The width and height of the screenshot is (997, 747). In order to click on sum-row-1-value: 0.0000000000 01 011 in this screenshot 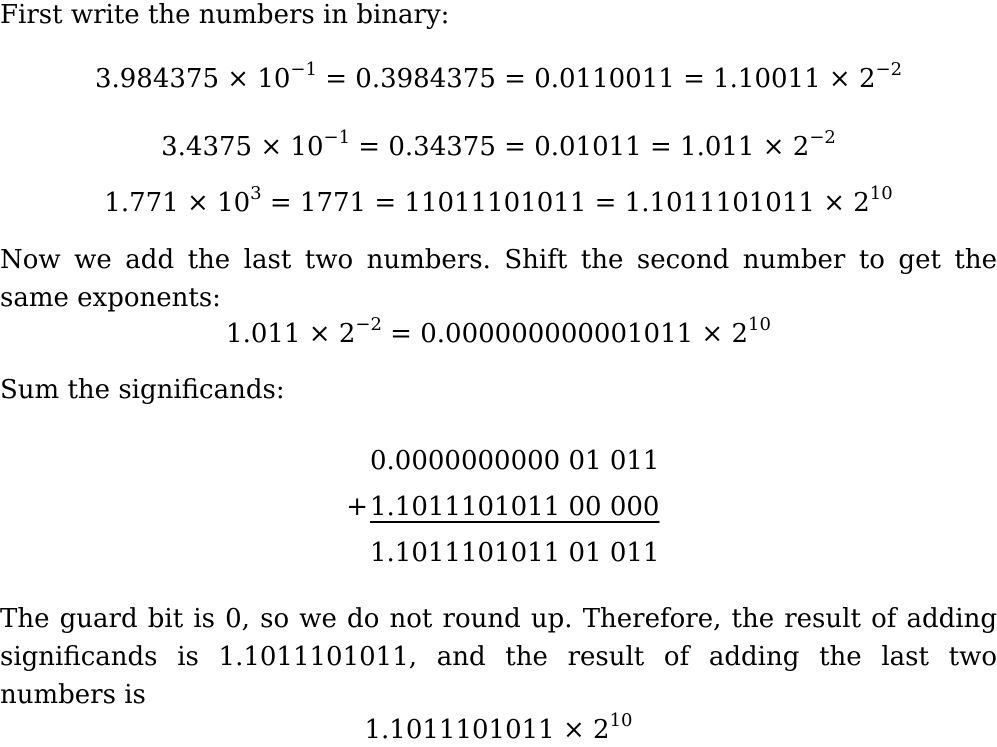, I will do `click(515, 461)`.